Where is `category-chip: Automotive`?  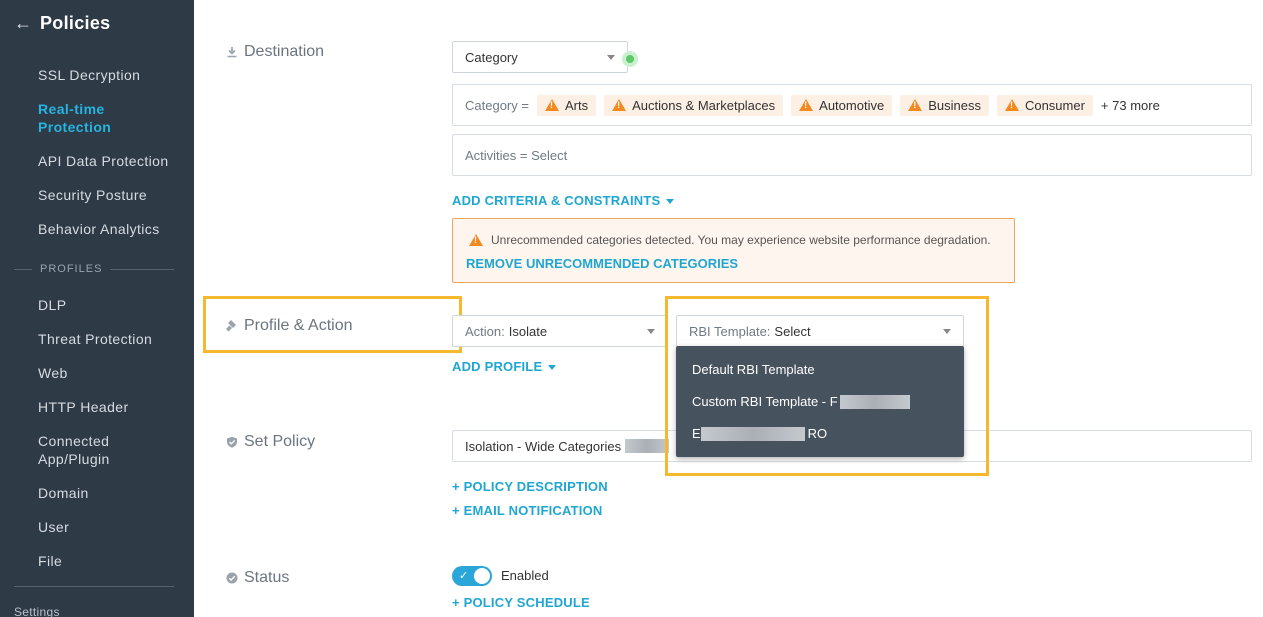
category-chip: Automotive is located at coordinates (842, 105).